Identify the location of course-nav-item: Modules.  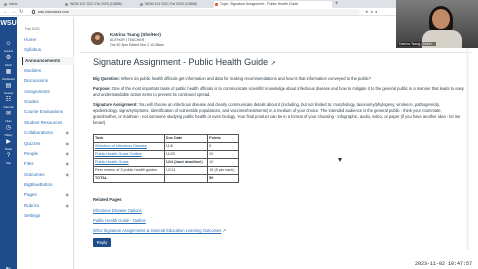
(48, 71).